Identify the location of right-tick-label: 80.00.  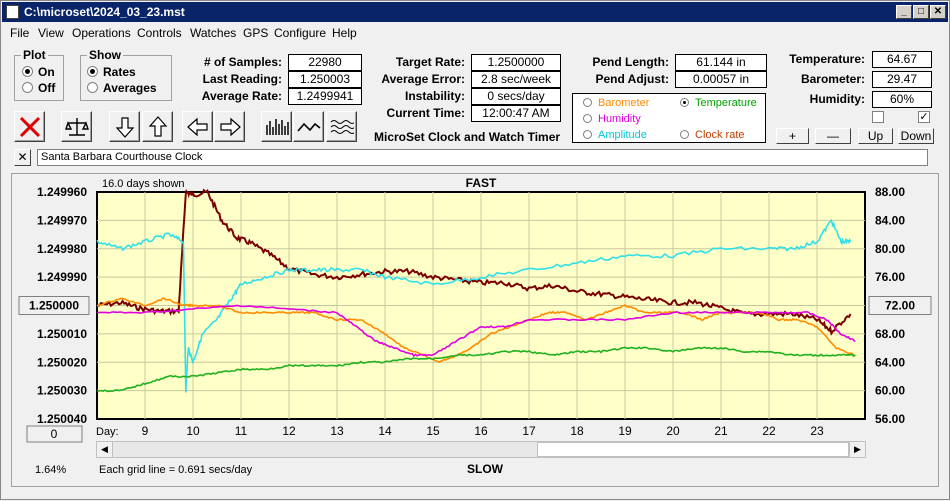
(890, 249).